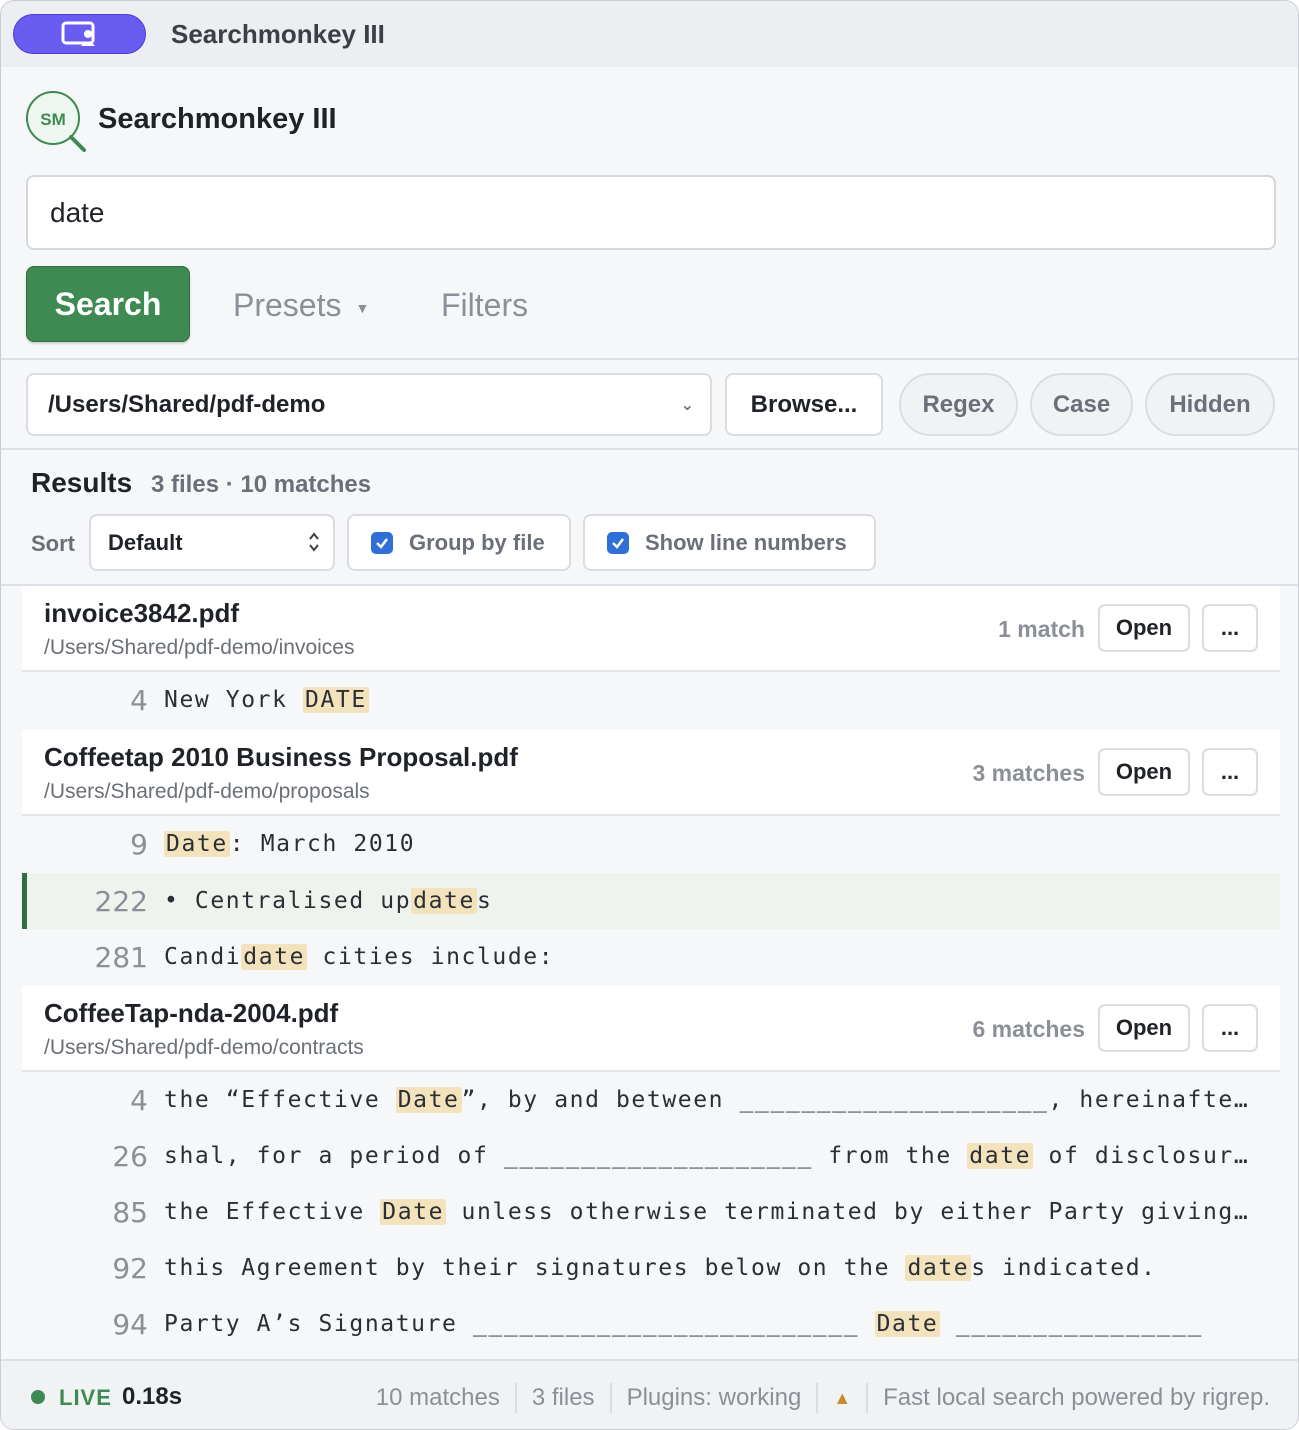 Image resolution: width=1299 pixels, height=1430 pixels. I want to click on match-count: 1 match, so click(1041, 629).